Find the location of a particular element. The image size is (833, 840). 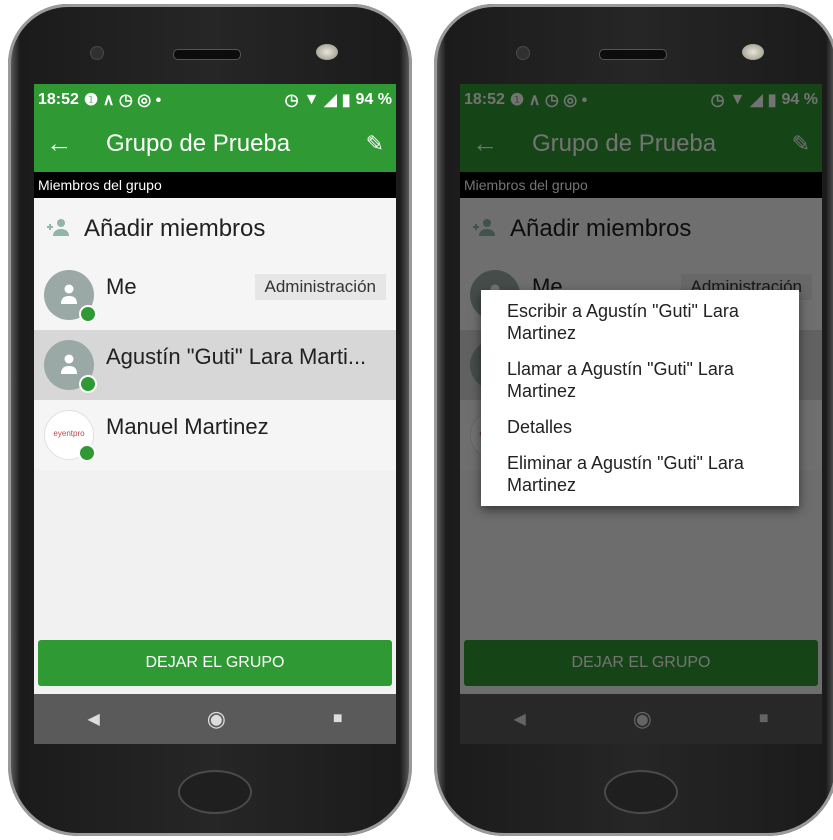

leave-group-button: DEJAR EL GRUPO is located at coordinates (215, 663).